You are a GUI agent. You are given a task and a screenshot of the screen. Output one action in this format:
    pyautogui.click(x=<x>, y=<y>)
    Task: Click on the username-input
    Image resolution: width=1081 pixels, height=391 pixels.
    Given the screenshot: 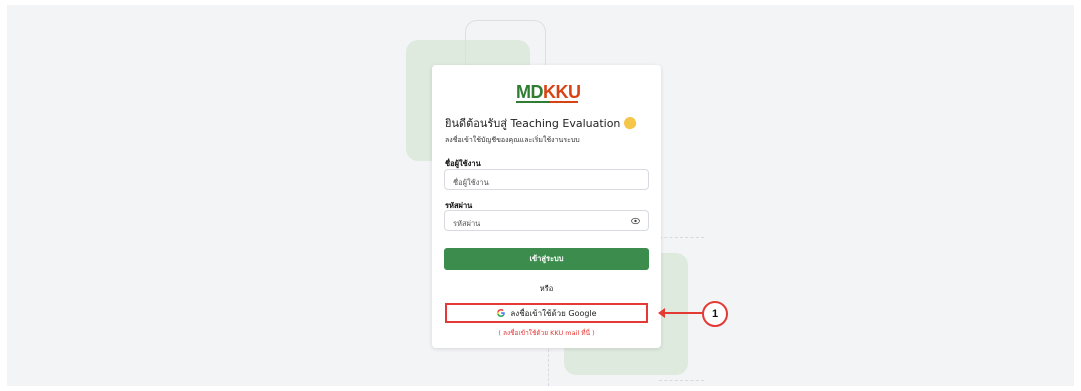 What is the action you would take?
    pyautogui.click(x=546, y=182)
    